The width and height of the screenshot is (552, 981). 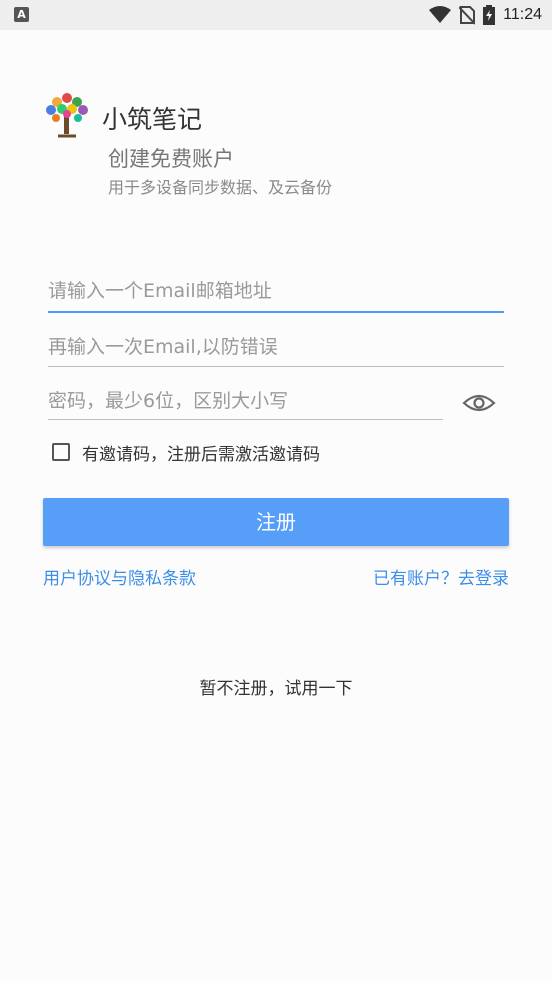 What do you see at coordinates (479, 403) in the screenshot?
I see `eye-icon` at bounding box center [479, 403].